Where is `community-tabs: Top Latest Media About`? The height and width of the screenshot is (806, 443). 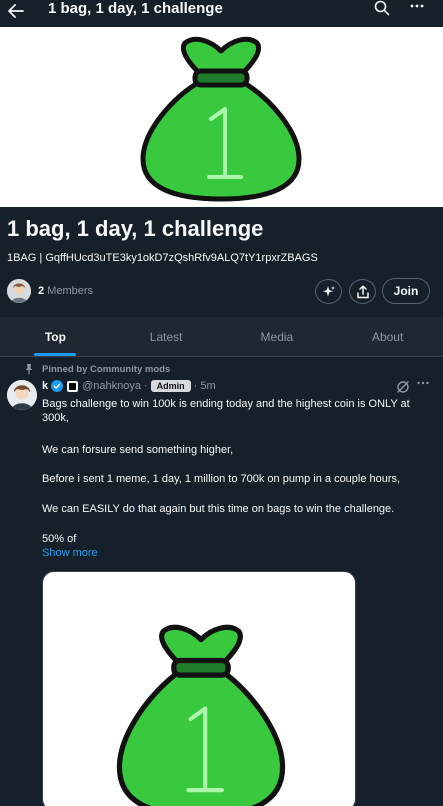
community-tabs: Top Latest Media About is located at coordinates (221, 337).